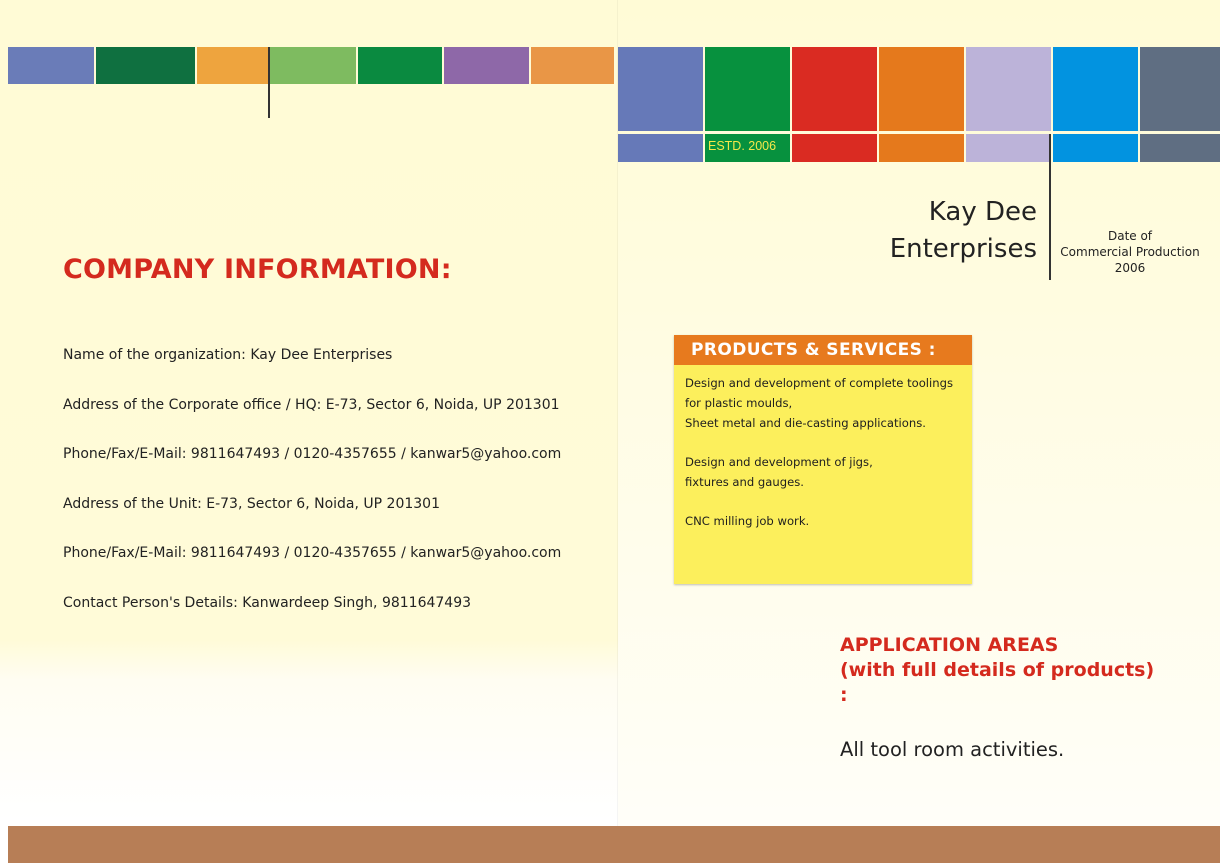 This screenshot has height=863, width=1220. I want to click on application-heading-line: APPLICATION AREAS, so click(949, 645).